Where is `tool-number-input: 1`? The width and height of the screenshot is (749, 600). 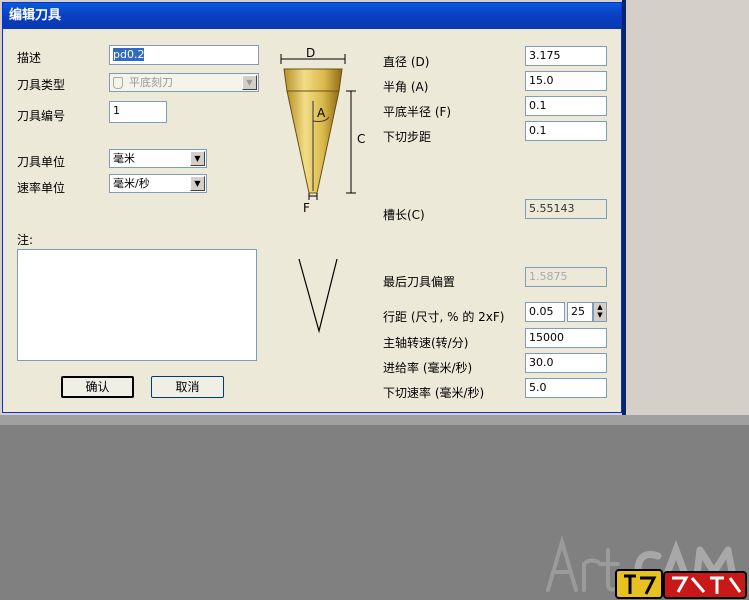
tool-number-input: 1 is located at coordinates (138, 112).